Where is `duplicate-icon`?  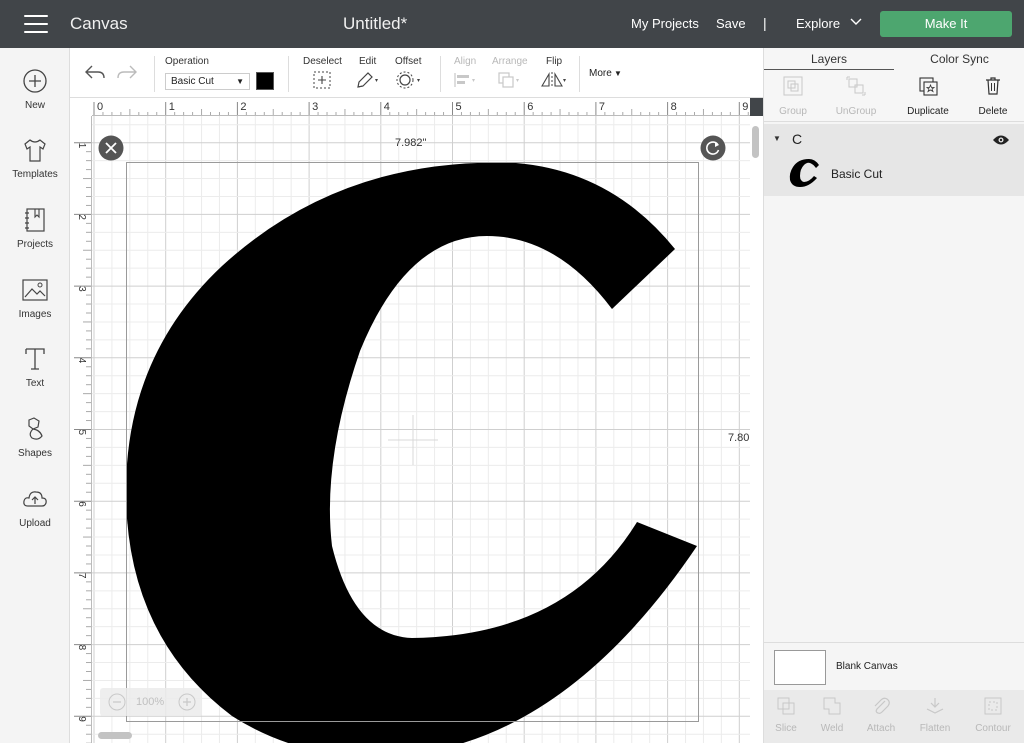 duplicate-icon is located at coordinates (928, 86).